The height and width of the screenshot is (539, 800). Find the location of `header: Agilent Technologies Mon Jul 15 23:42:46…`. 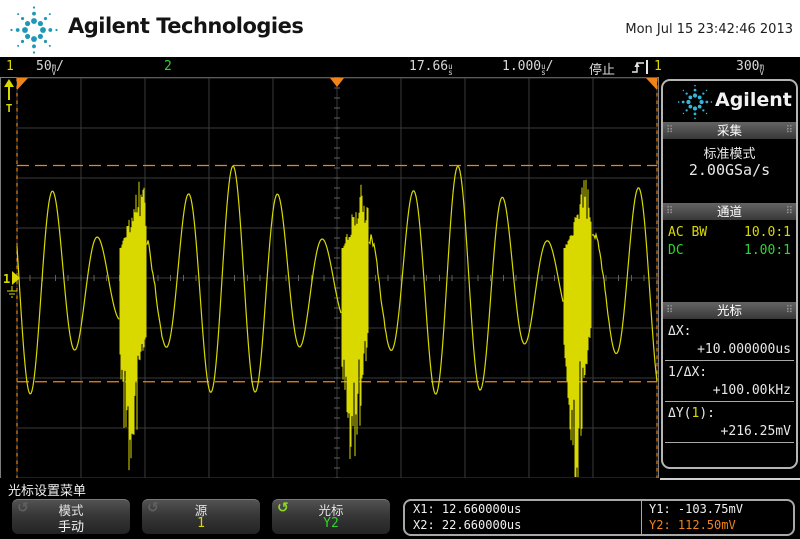

header: Agilent Technologies Mon Jul 15 23:42:46… is located at coordinates (400, 28).